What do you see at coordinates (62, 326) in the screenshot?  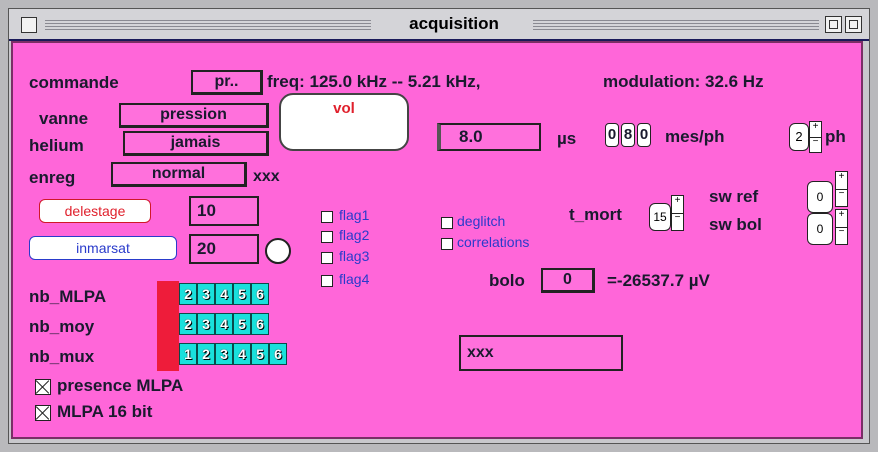 I see `nb-moy-label: nb_moy` at bounding box center [62, 326].